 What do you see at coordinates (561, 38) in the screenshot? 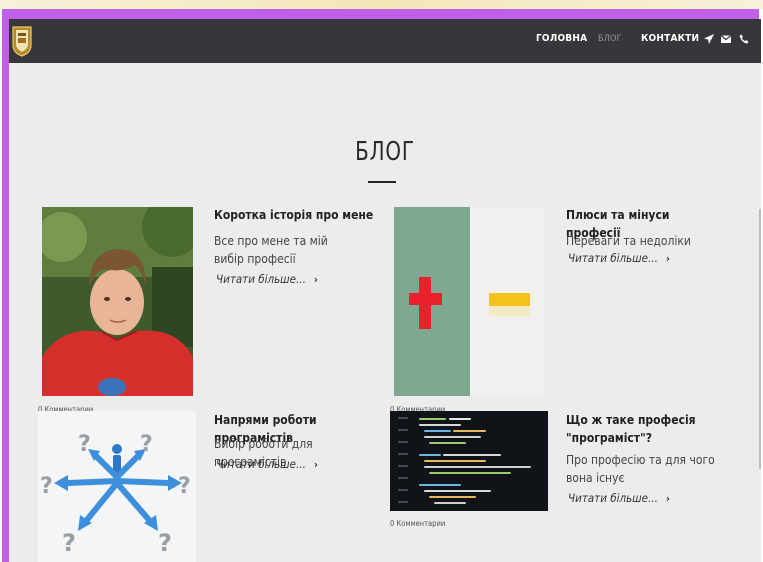
I see `nav-home-link: ГОЛОВНА` at bounding box center [561, 38].